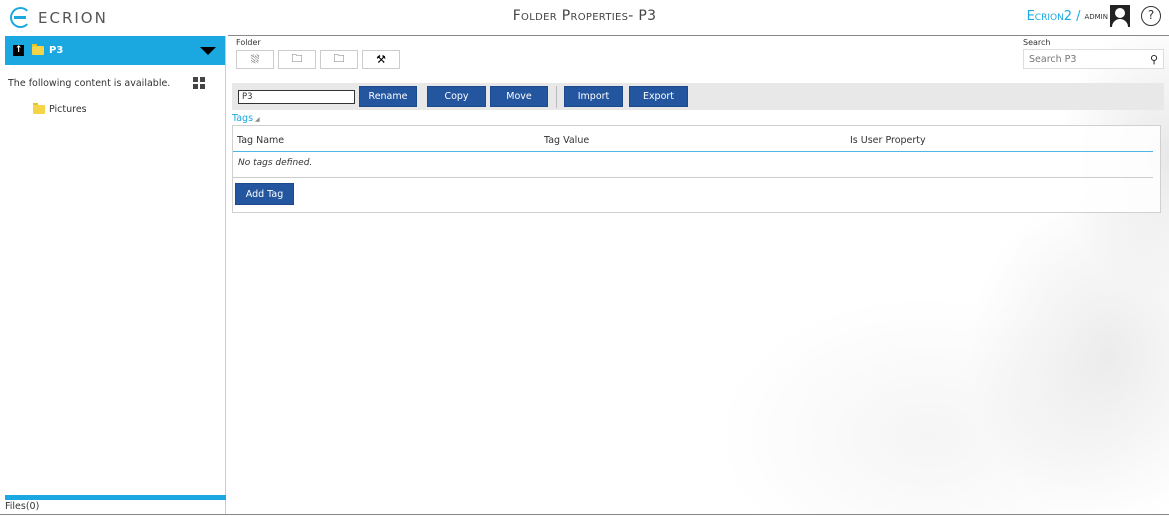 This screenshot has height=517, width=1169. Describe the element at coordinates (115, 50) in the screenshot. I see `sidebar-header: ↑ P3` at that location.